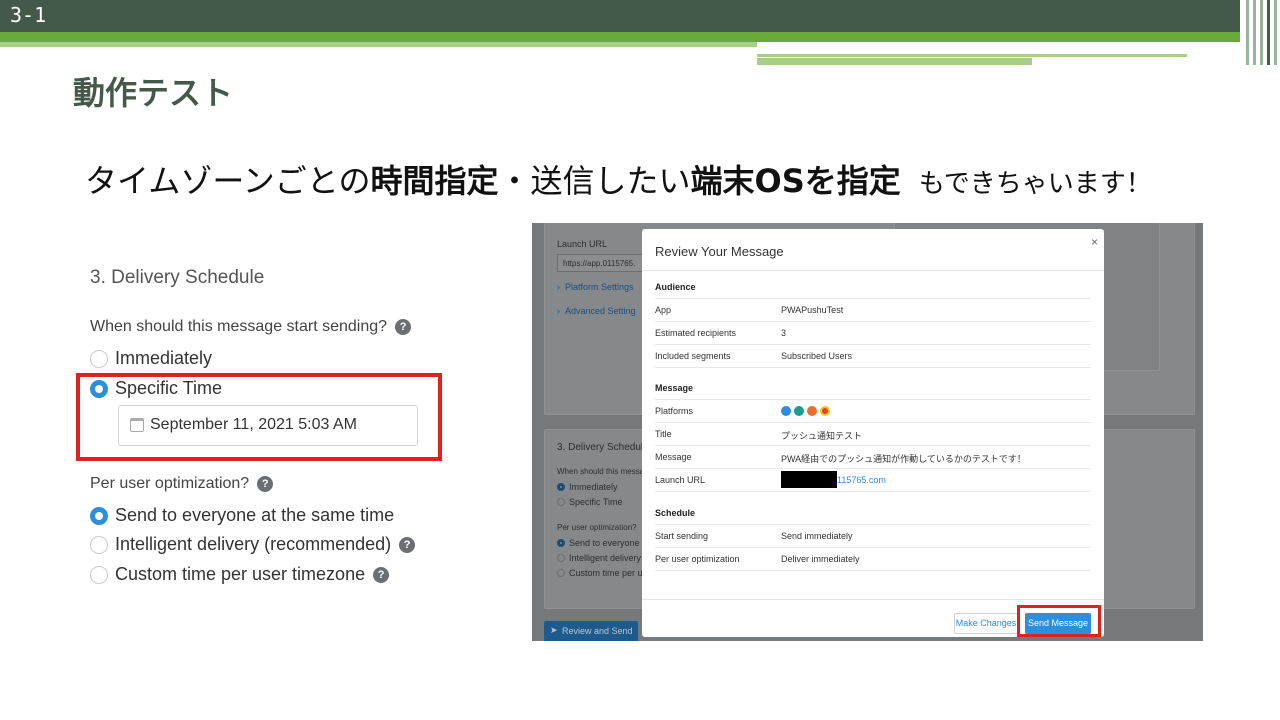 The height and width of the screenshot is (720, 1280). What do you see at coordinates (903, 459) in the screenshot?
I see `row-value: PWA経由でのプッシュ通知が作動しているかのテストです！` at bounding box center [903, 459].